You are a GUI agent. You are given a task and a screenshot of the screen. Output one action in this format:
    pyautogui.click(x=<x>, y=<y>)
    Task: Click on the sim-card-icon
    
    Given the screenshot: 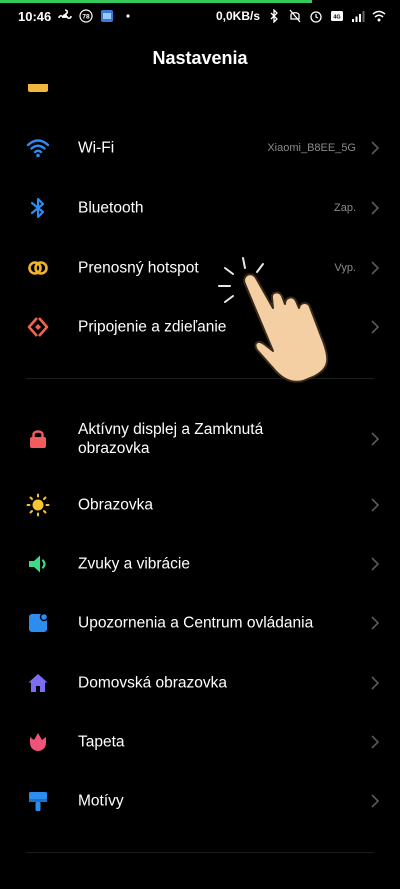 What is the action you would take?
    pyautogui.click(x=38, y=88)
    